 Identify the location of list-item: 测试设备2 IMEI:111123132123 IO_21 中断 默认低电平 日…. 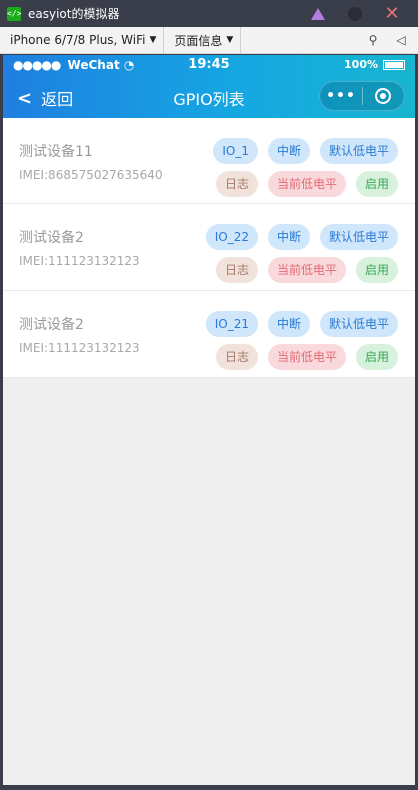
(209, 334).